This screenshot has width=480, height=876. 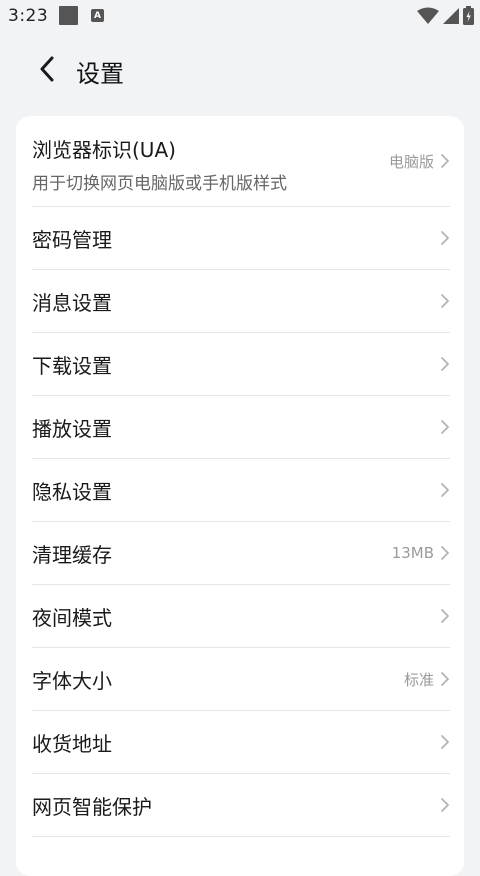 What do you see at coordinates (97, 15) in the screenshot?
I see `a-badge-icon: A` at bounding box center [97, 15].